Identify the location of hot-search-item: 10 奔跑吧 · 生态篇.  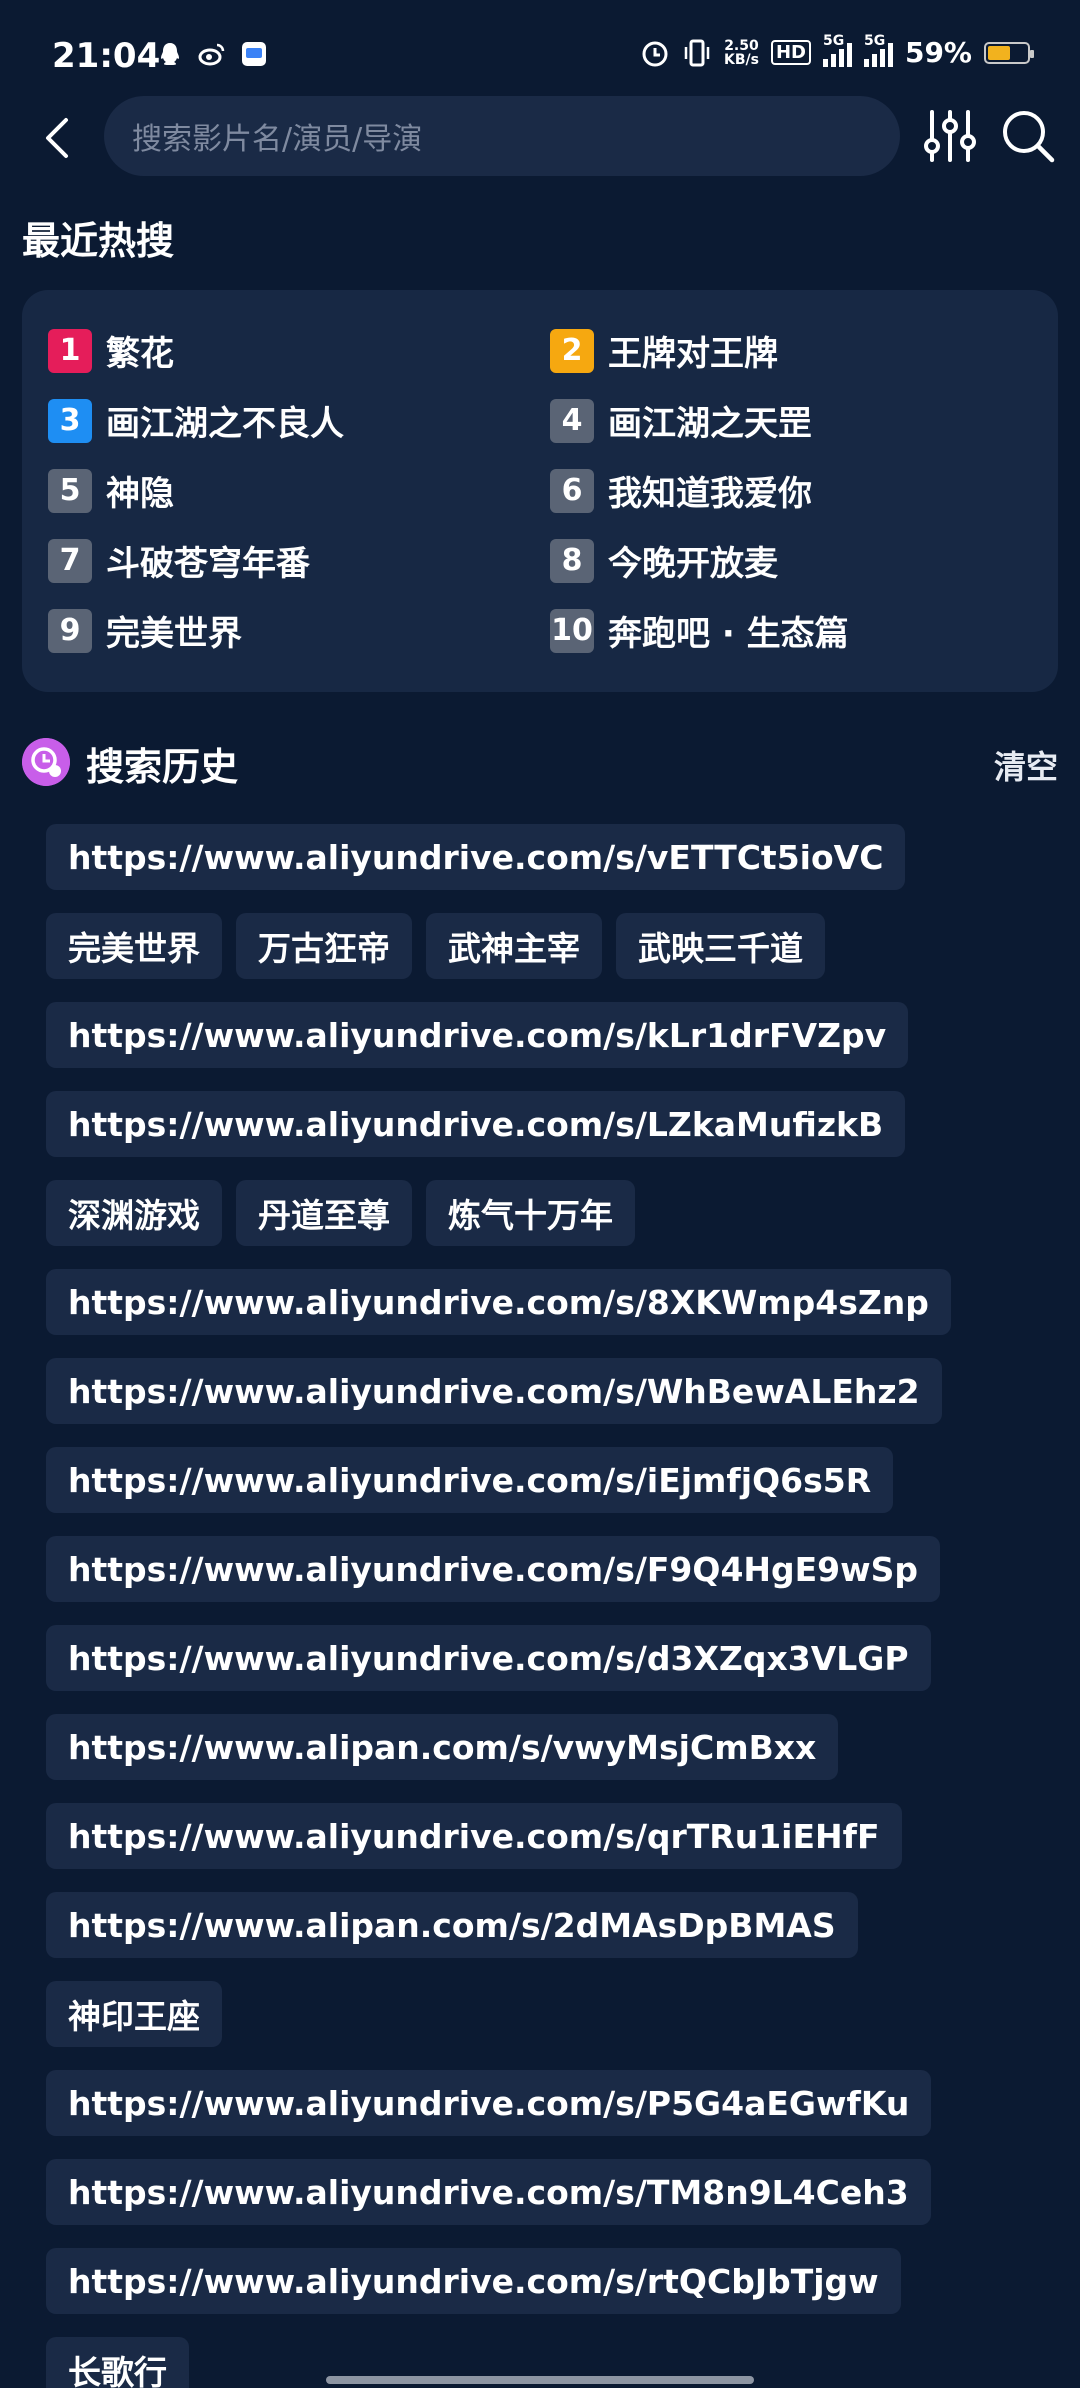
(699, 630).